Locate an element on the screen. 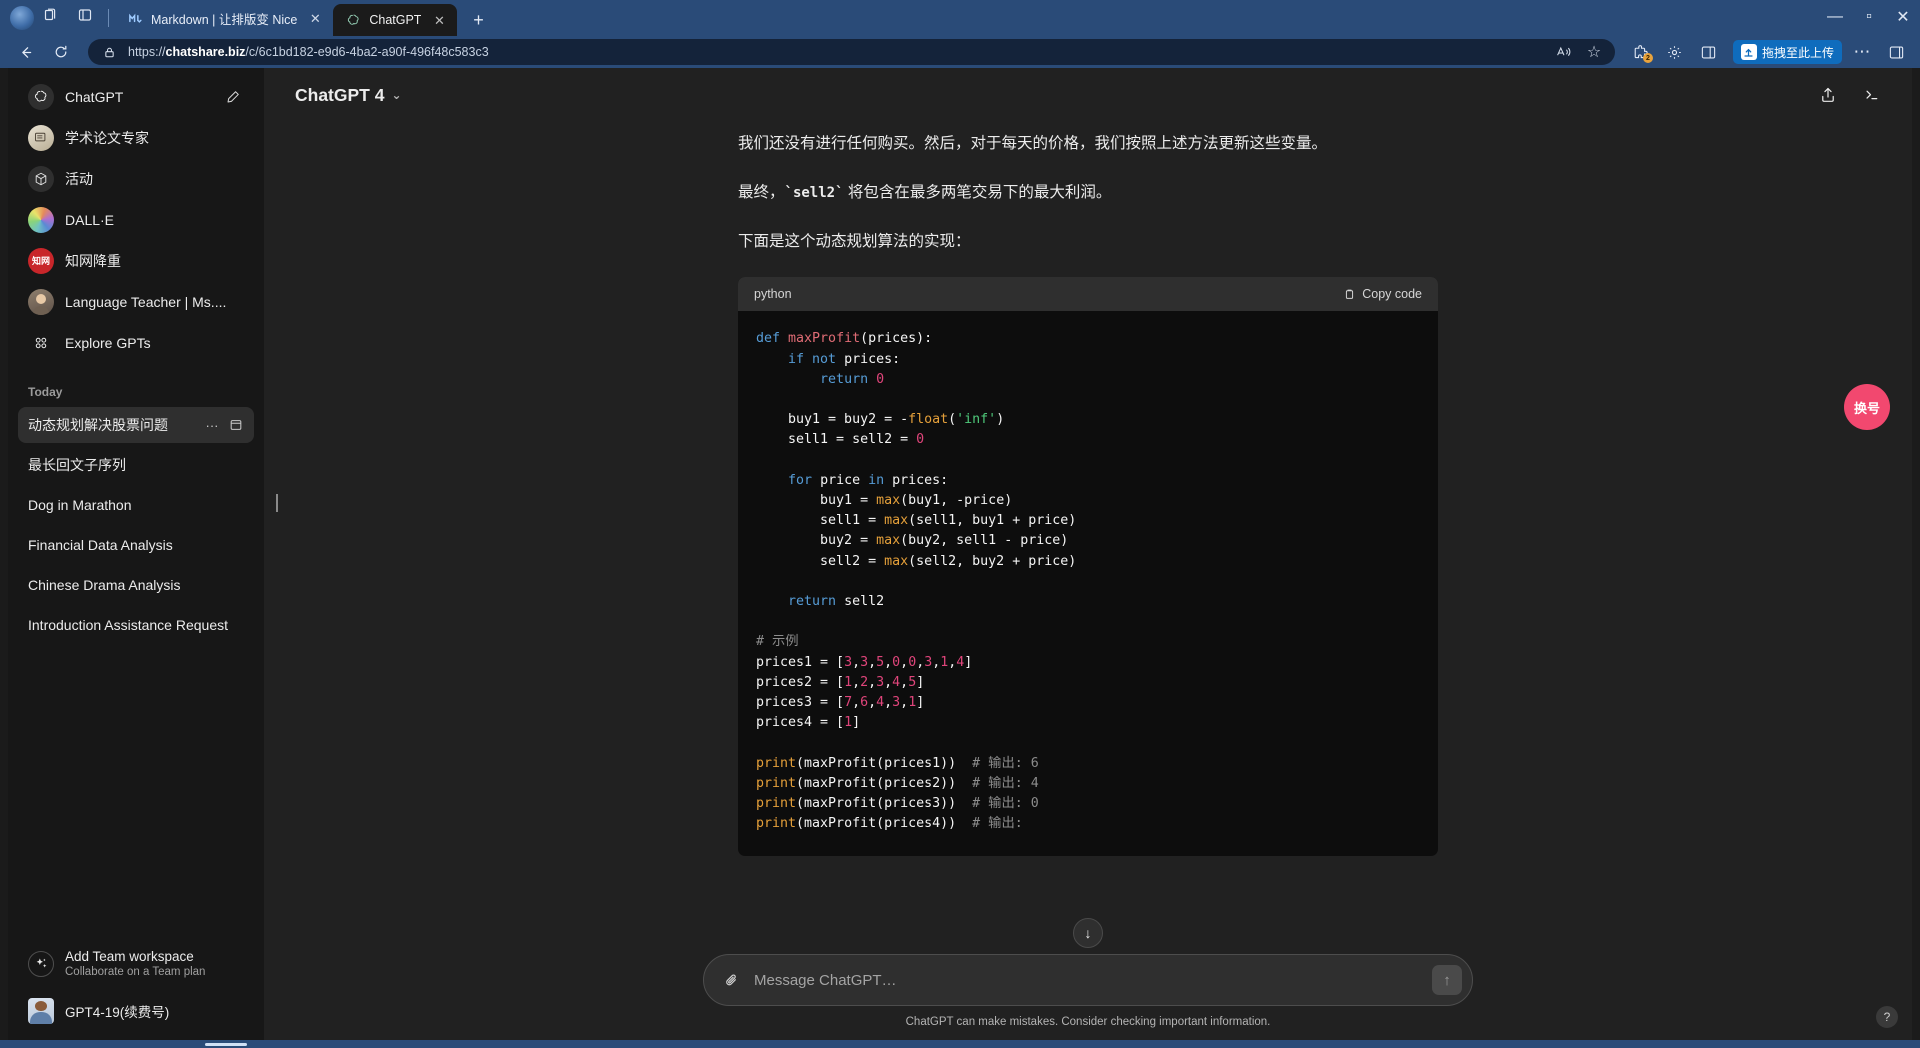  search-input is located at coordinates (1087, 980).